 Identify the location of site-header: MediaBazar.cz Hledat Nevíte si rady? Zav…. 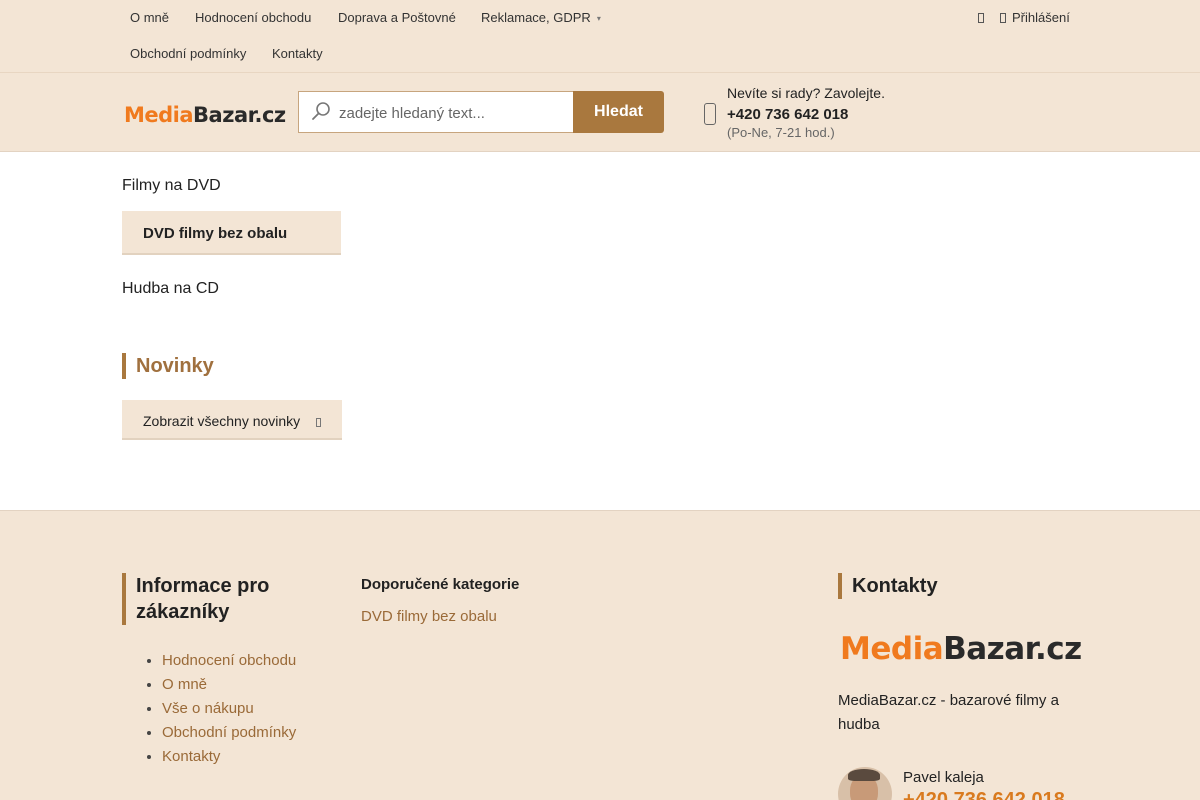
(600, 112).